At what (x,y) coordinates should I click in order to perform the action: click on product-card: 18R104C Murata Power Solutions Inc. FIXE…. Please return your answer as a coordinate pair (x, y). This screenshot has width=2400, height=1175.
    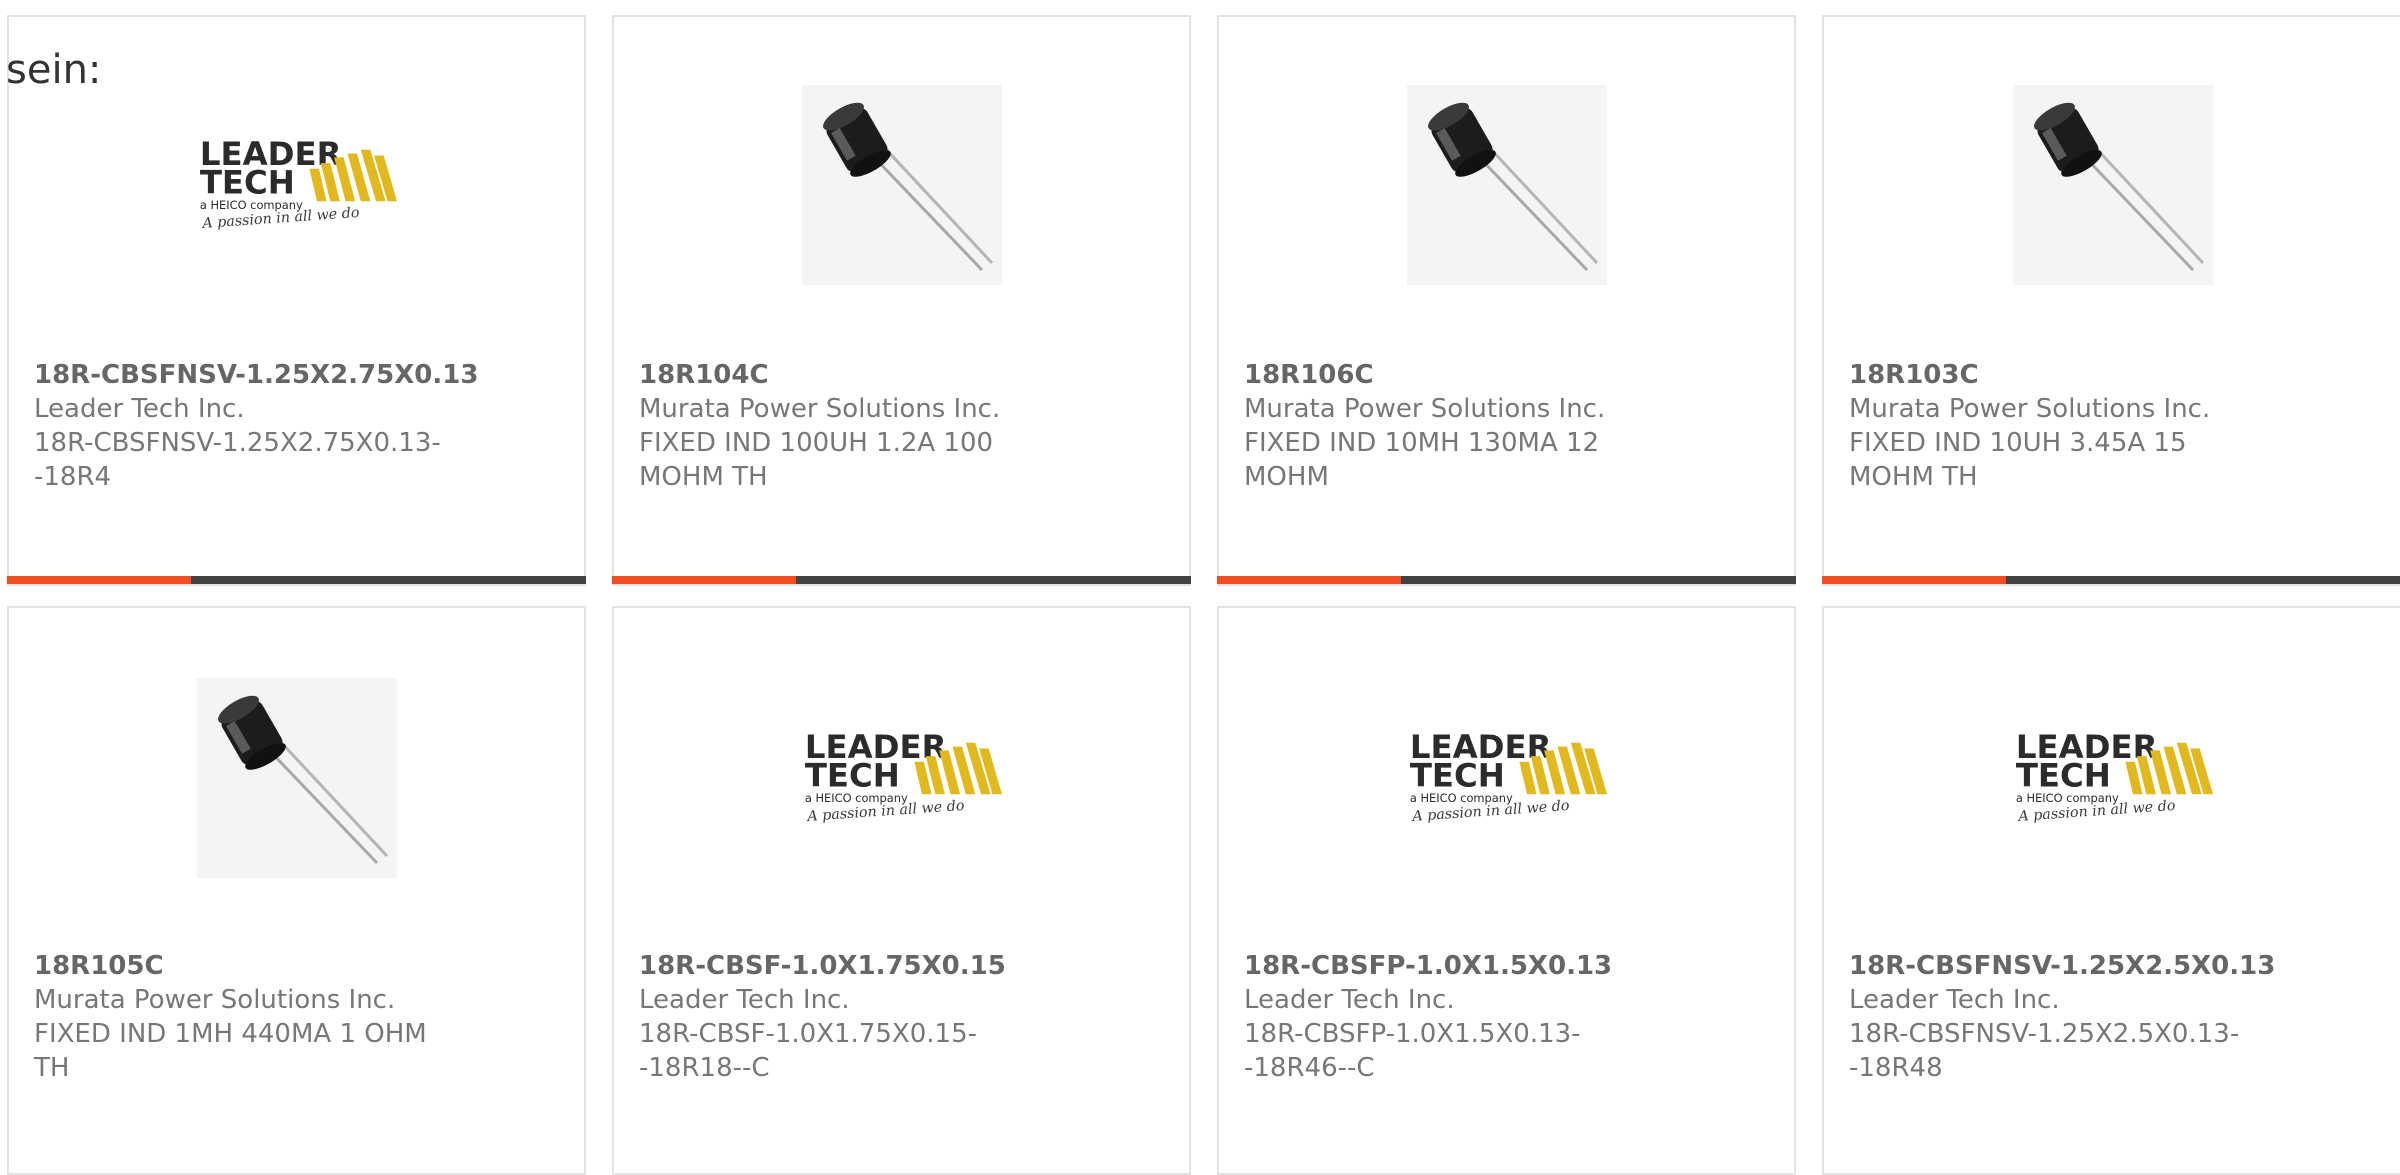
    Looking at the image, I should click on (901, 300).